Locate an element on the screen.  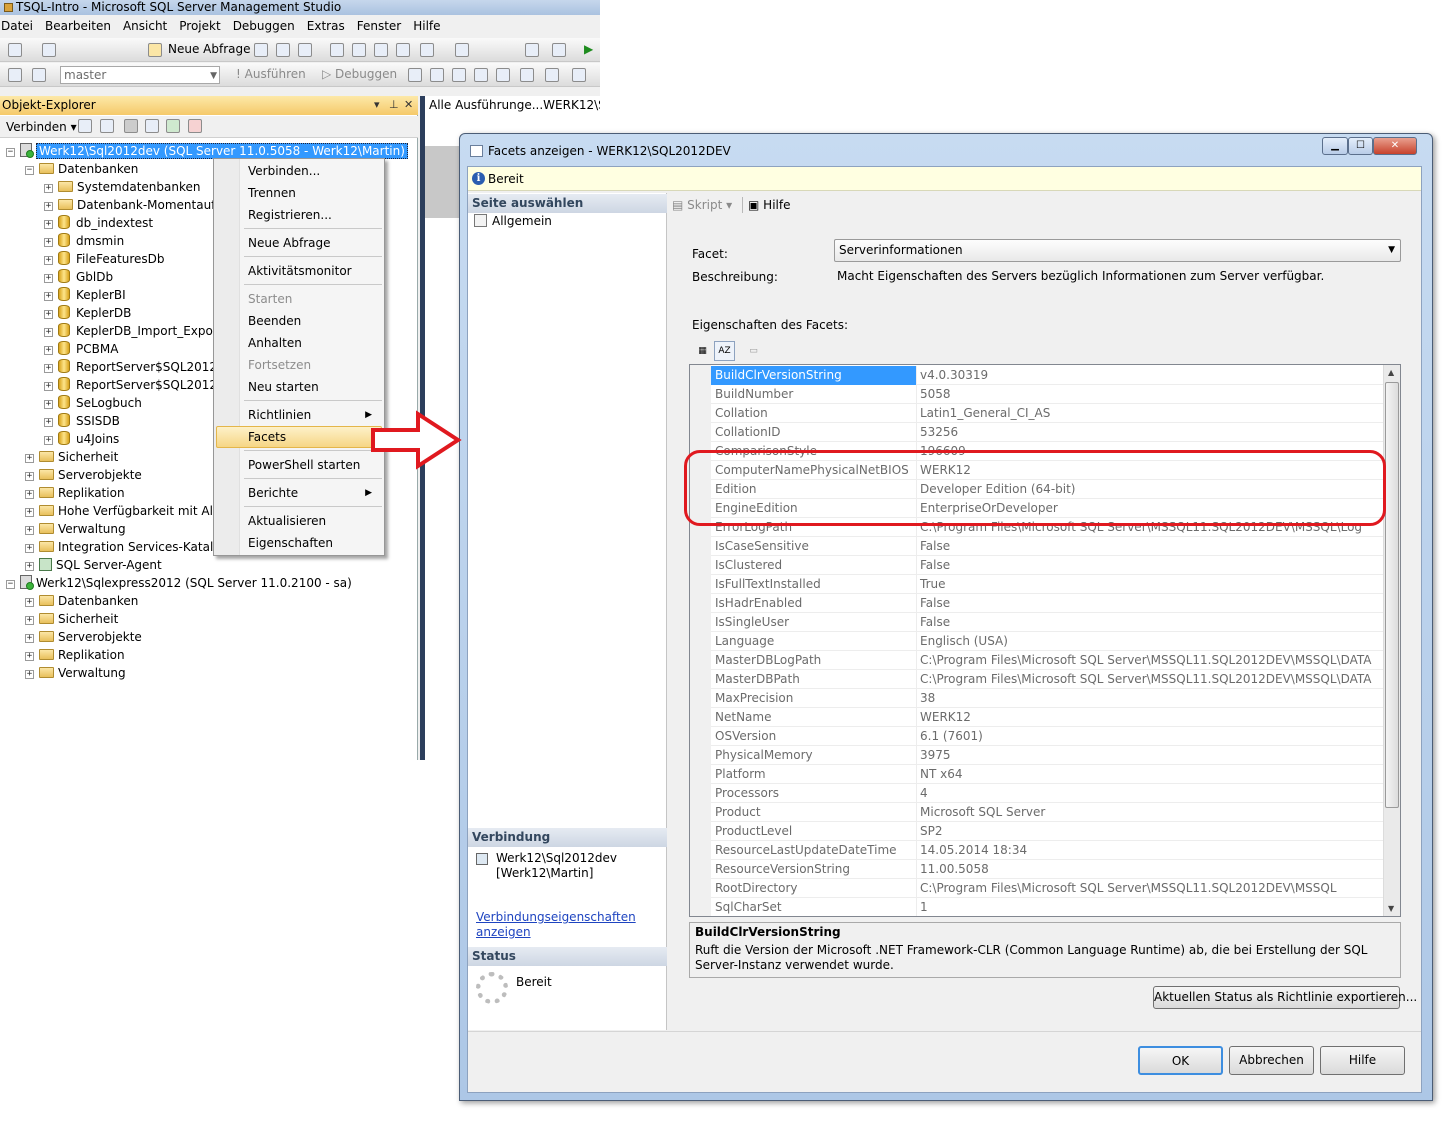
connect-dropdown: Verbinden ▾ is located at coordinates (41, 127).